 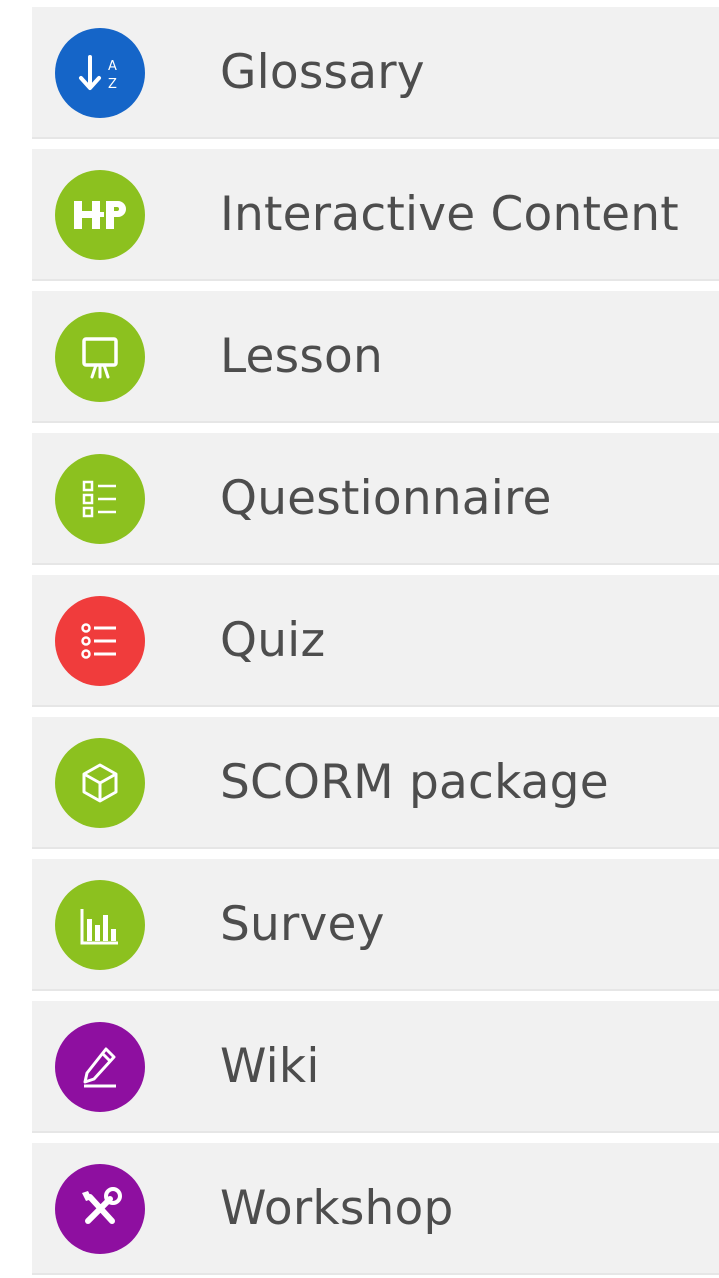 What do you see at coordinates (100, 641) in the screenshot?
I see `quiz-list-icon` at bounding box center [100, 641].